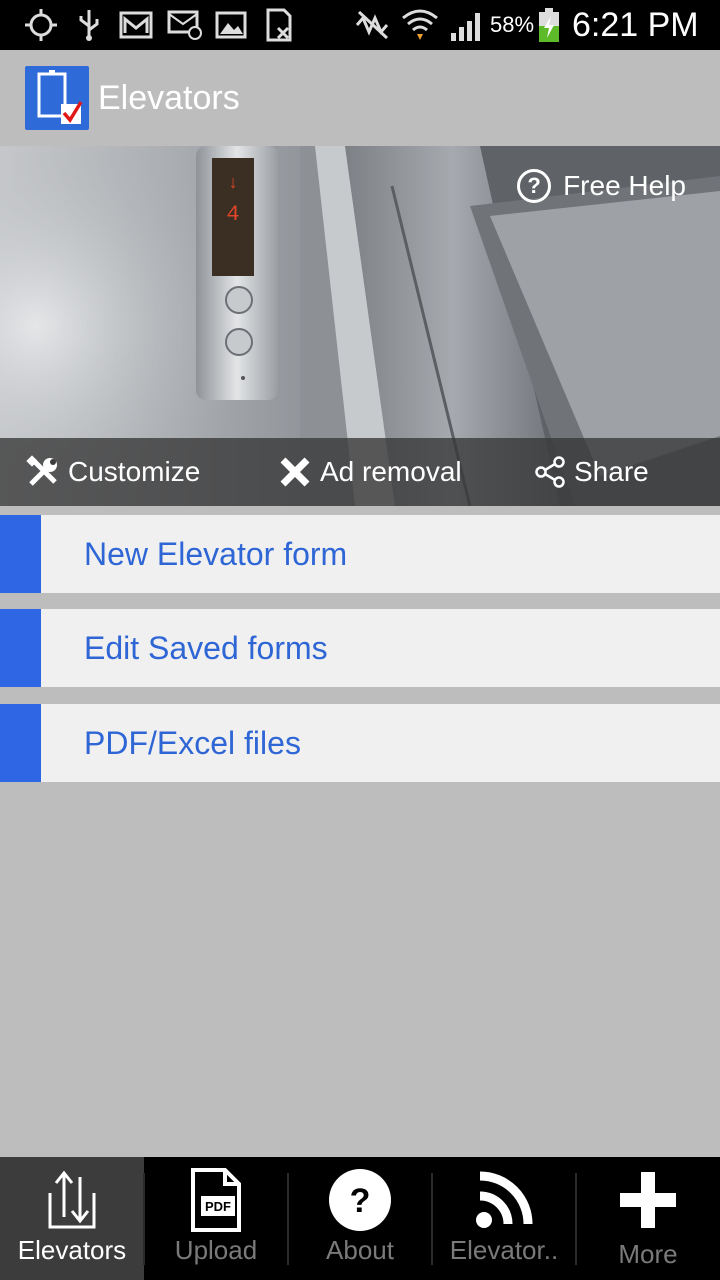 The image size is (720, 1280). Describe the element at coordinates (72, 1200) in the screenshot. I see `transfer-arrows-icon` at that location.